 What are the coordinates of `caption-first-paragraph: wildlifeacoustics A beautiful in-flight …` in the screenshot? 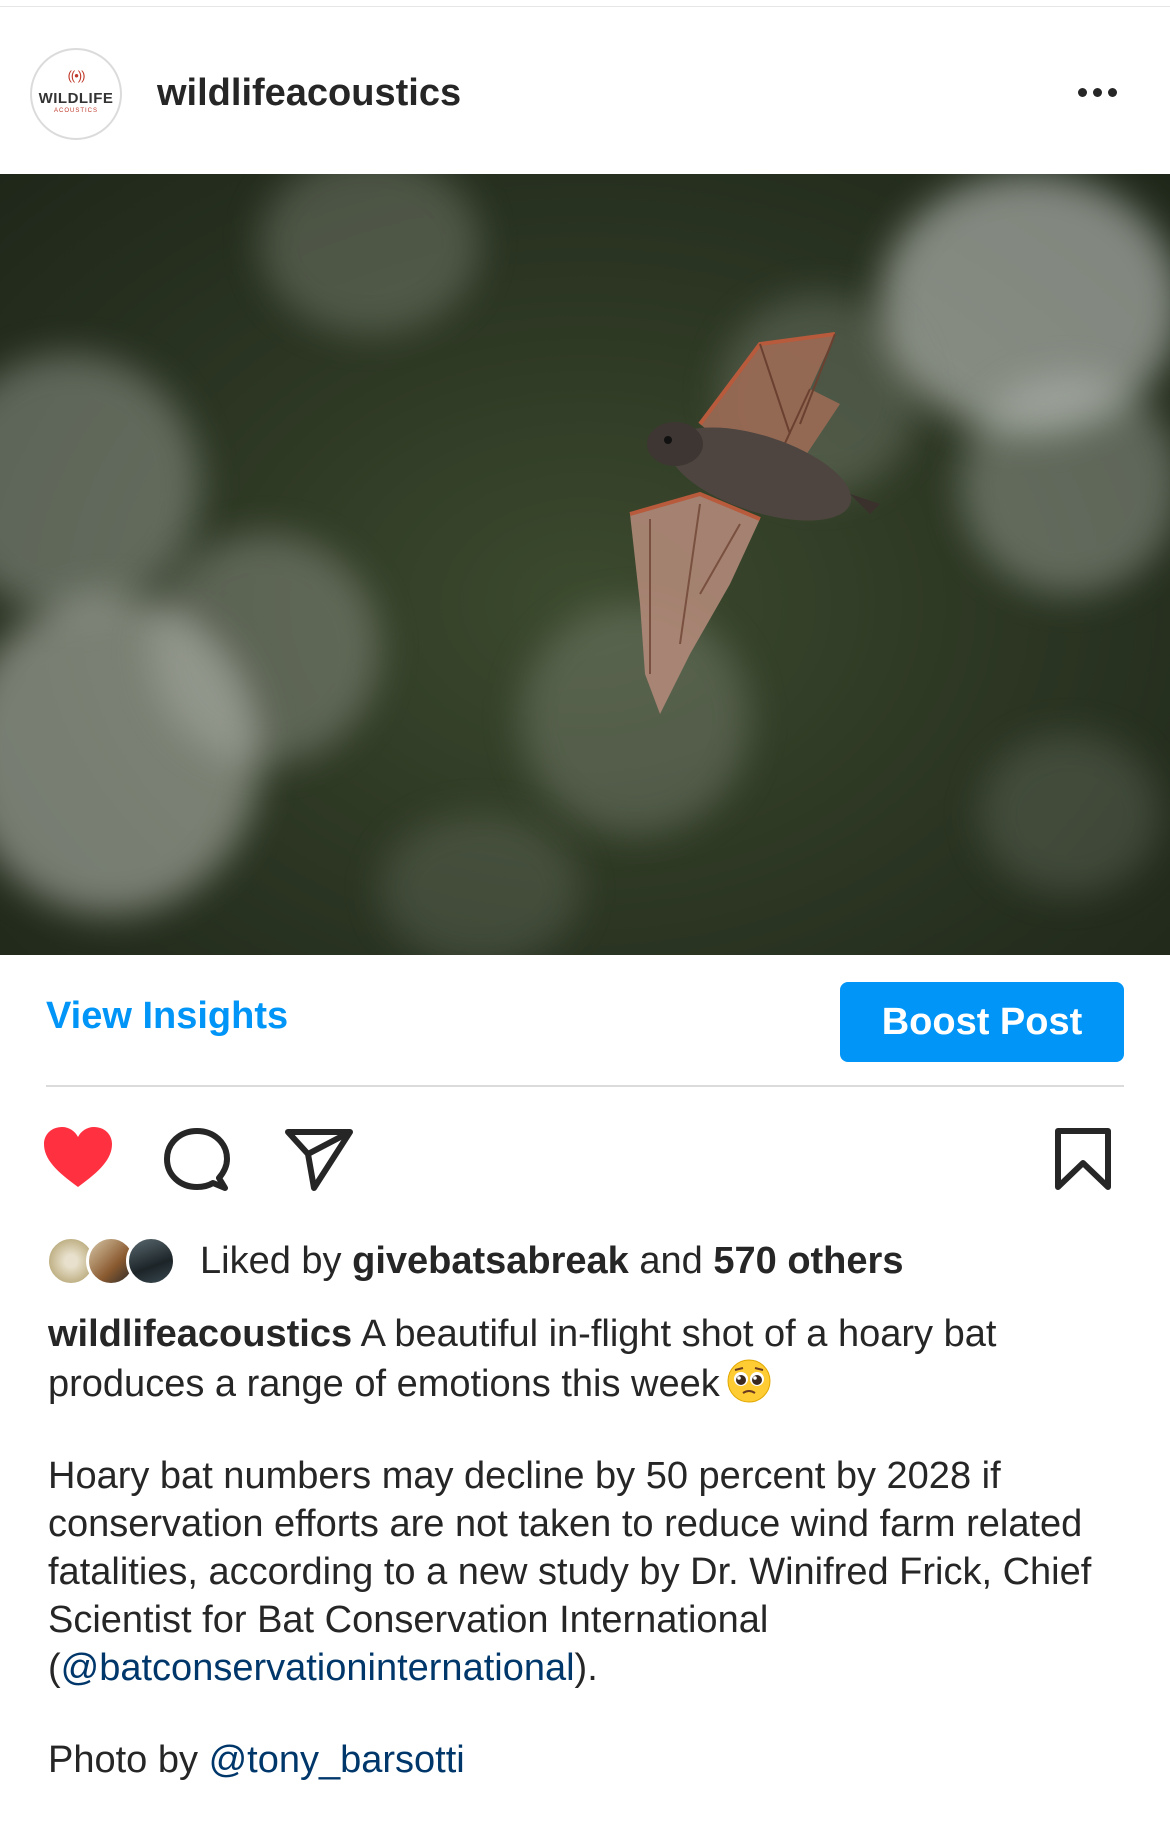 It's located at (587, 1359).